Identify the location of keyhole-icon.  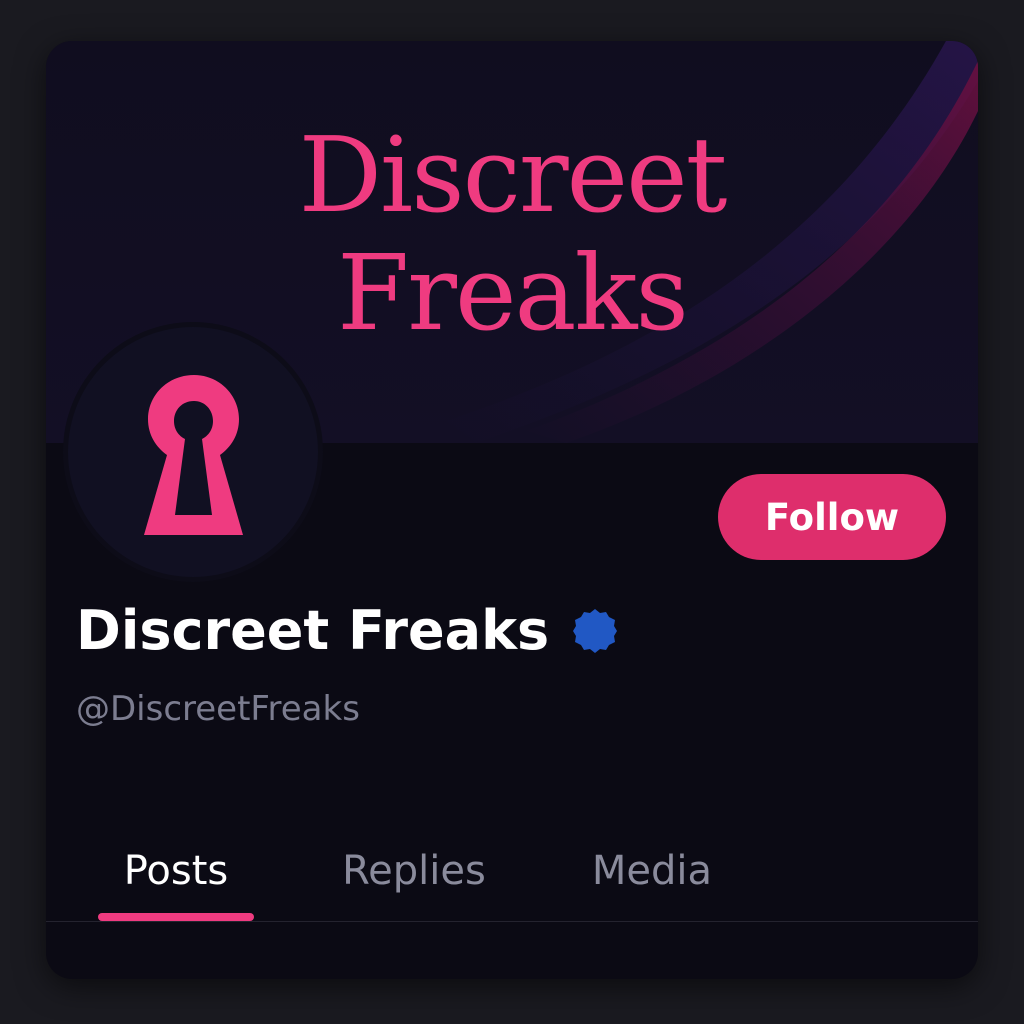
(193, 455).